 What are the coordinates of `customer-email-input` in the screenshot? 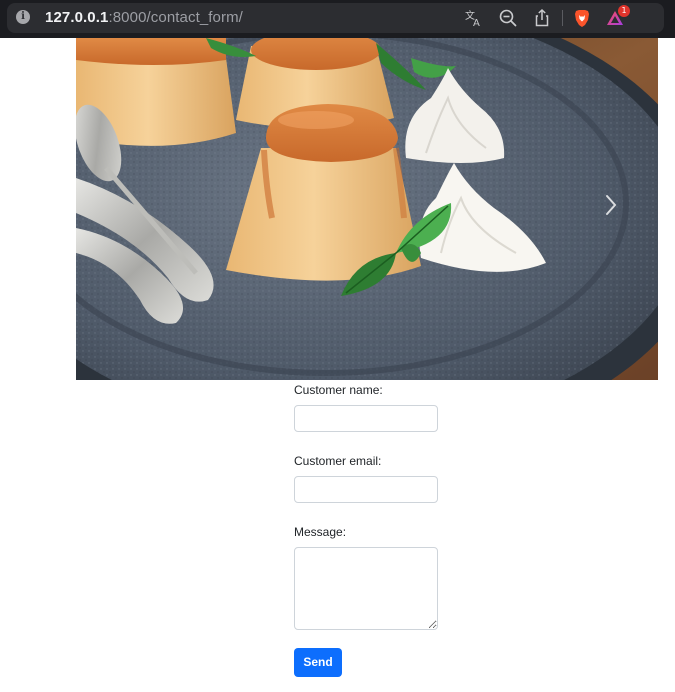 It's located at (366, 489).